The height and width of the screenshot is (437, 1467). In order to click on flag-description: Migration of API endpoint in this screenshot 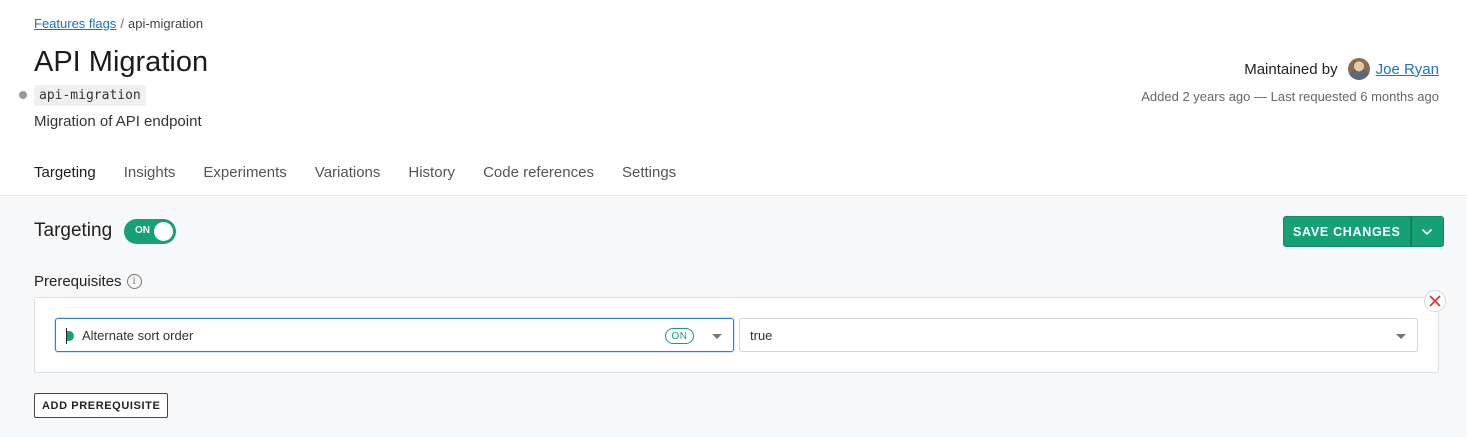, I will do `click(118, 121)`.